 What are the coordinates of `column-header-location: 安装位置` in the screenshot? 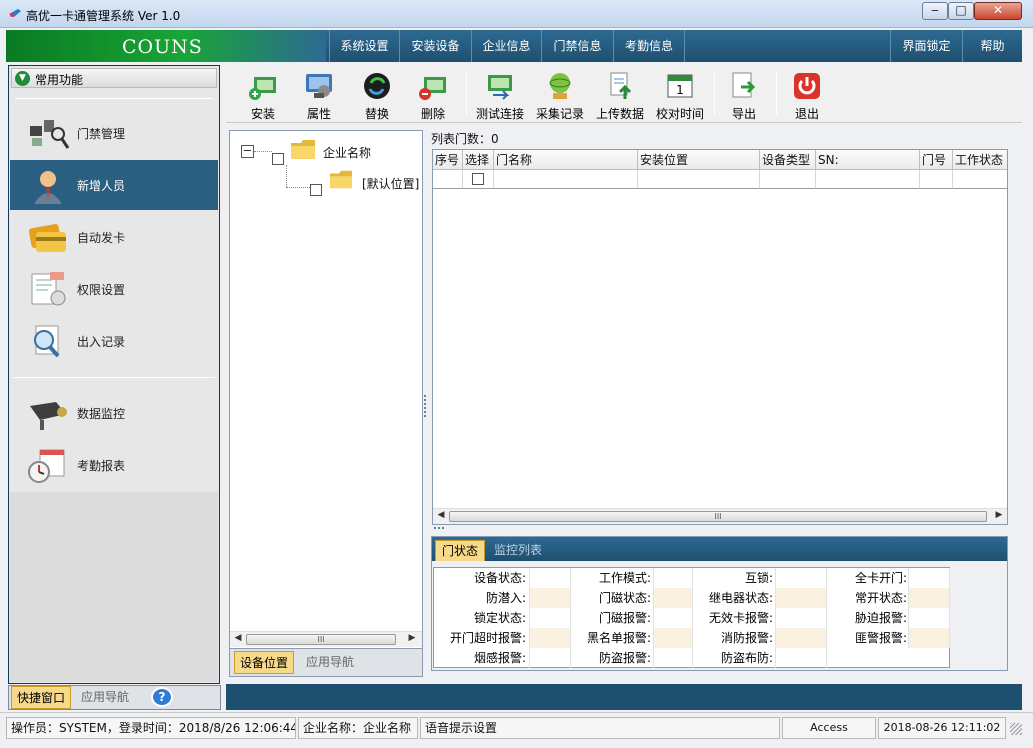 It's located at (699, 160).